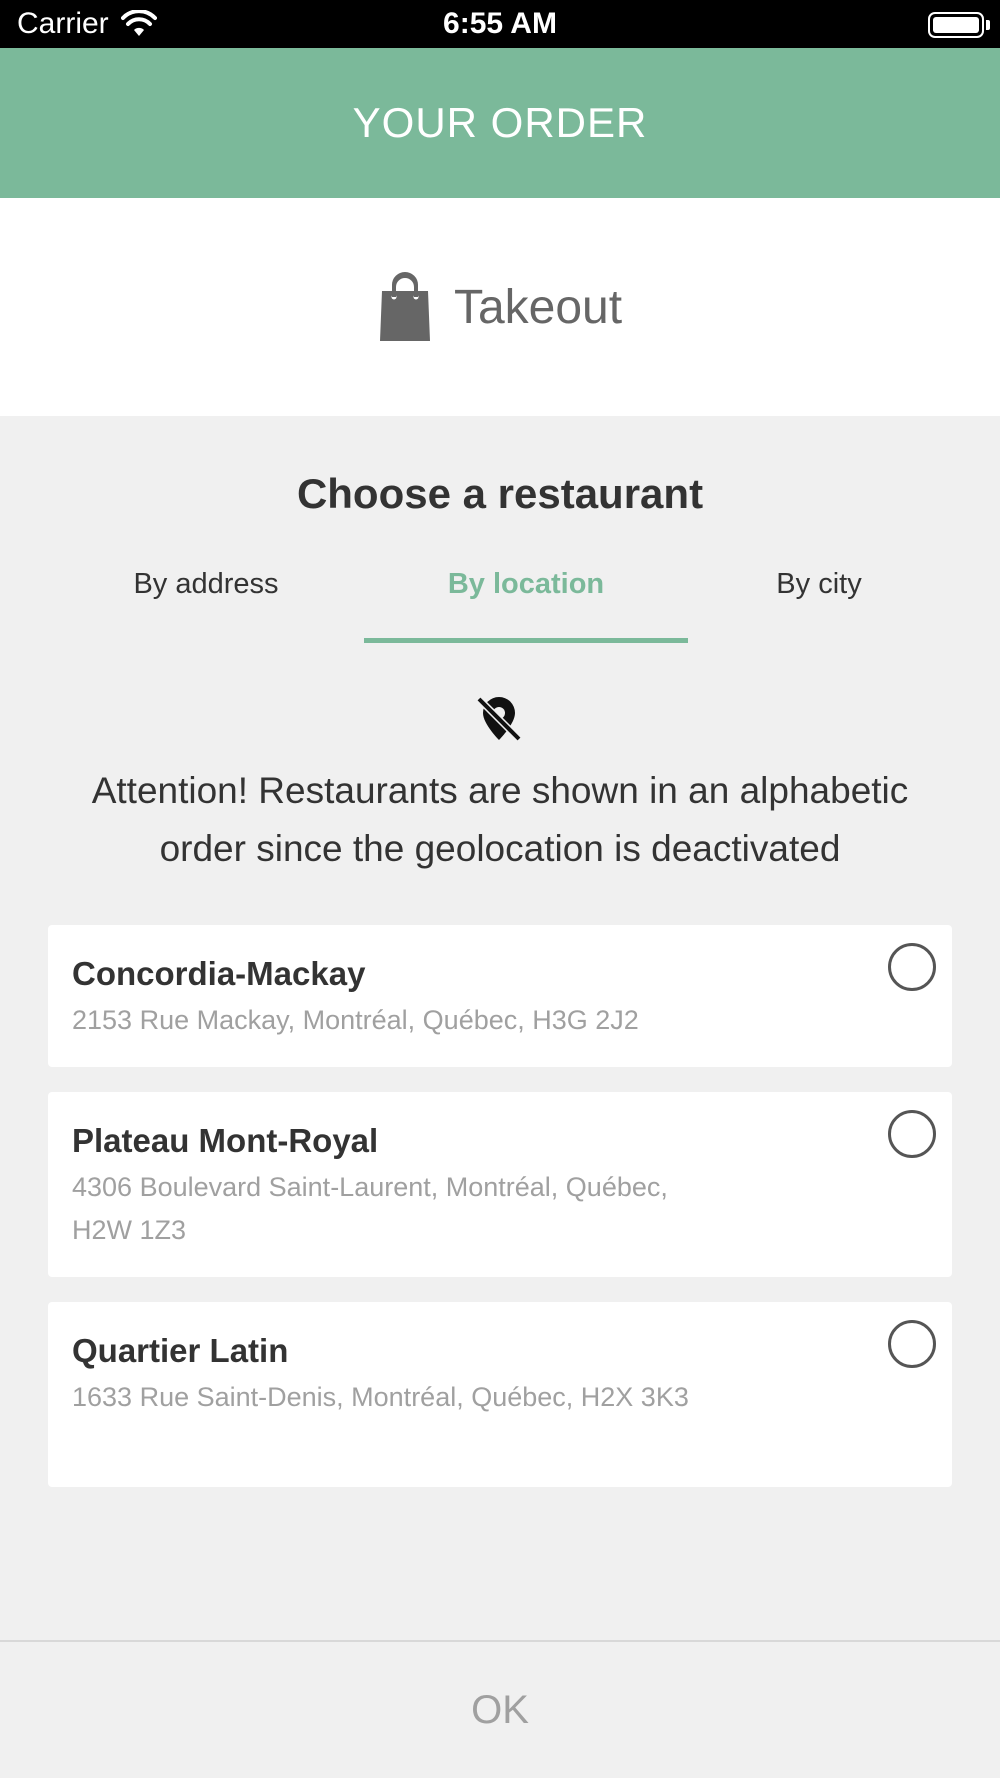 The height and width of the screenshot is (1778, 1000). What do you see at coordinates (500, 601) in the screenshot?
I see `tab-bar: By address By location By city` at bounding box center [500, 601].